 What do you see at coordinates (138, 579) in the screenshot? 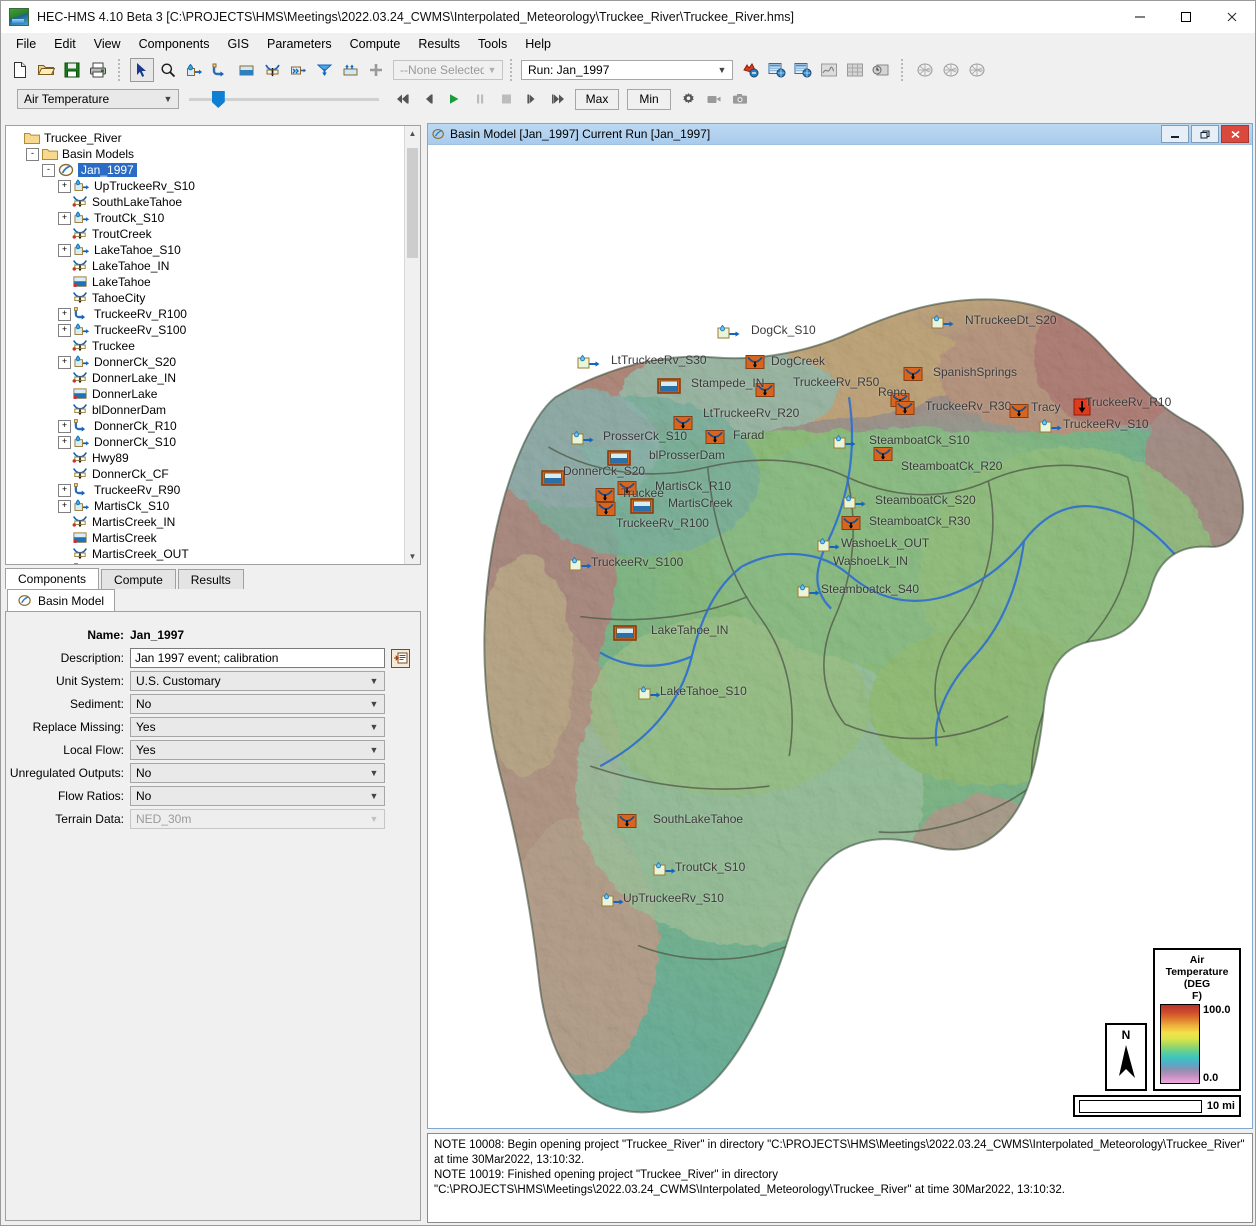
I see `tab-compute: Compute` at bounding box center [138, 579].